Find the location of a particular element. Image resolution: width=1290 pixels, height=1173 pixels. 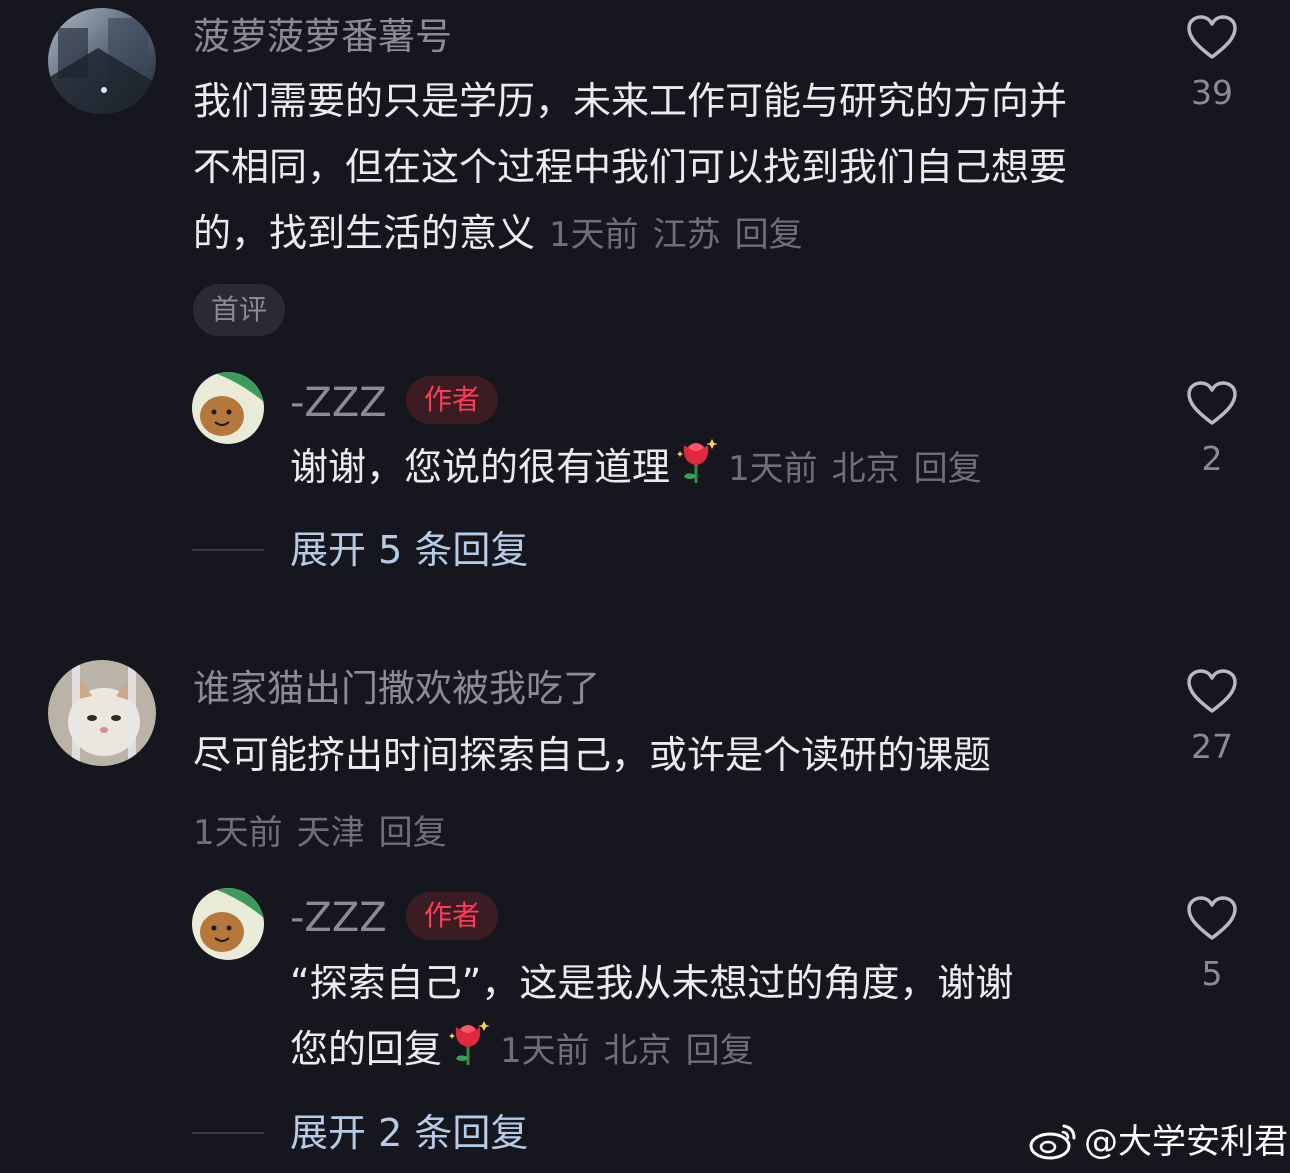

reply-text: 您的回复 1天前 北京 回复 is located at coordinates (720, 1051).